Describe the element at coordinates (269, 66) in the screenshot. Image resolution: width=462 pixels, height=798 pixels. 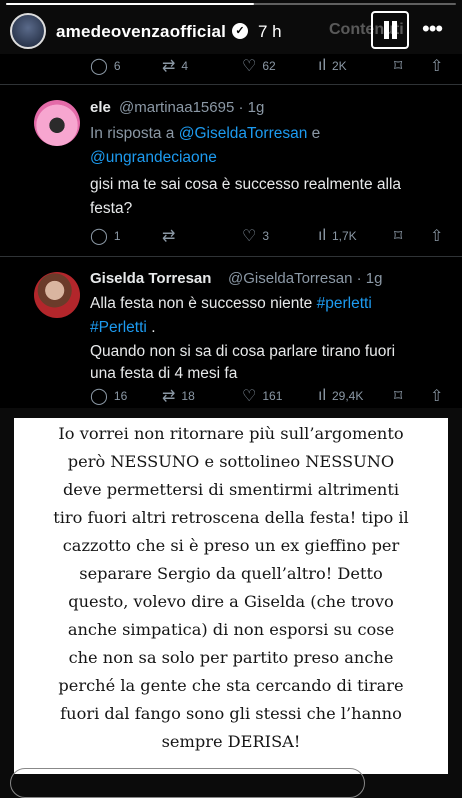
I see `like-count: 62` at that location.